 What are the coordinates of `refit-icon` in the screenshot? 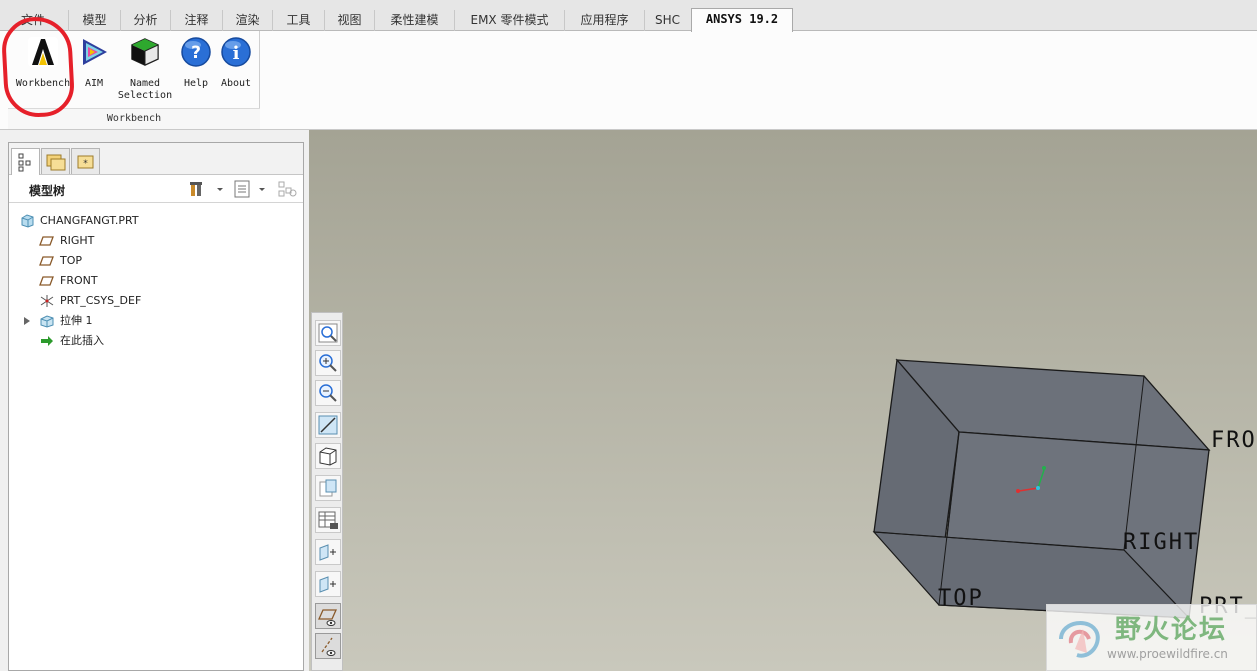 It's located at (328, 333).